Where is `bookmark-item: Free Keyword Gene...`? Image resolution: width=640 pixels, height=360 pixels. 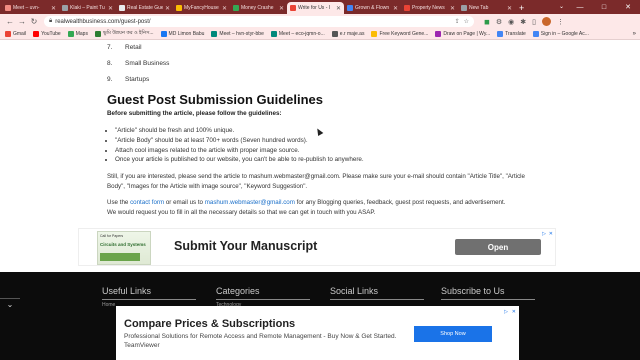
bookmark-item: Free Keyword Gene... is located at coordinates (399, 34).